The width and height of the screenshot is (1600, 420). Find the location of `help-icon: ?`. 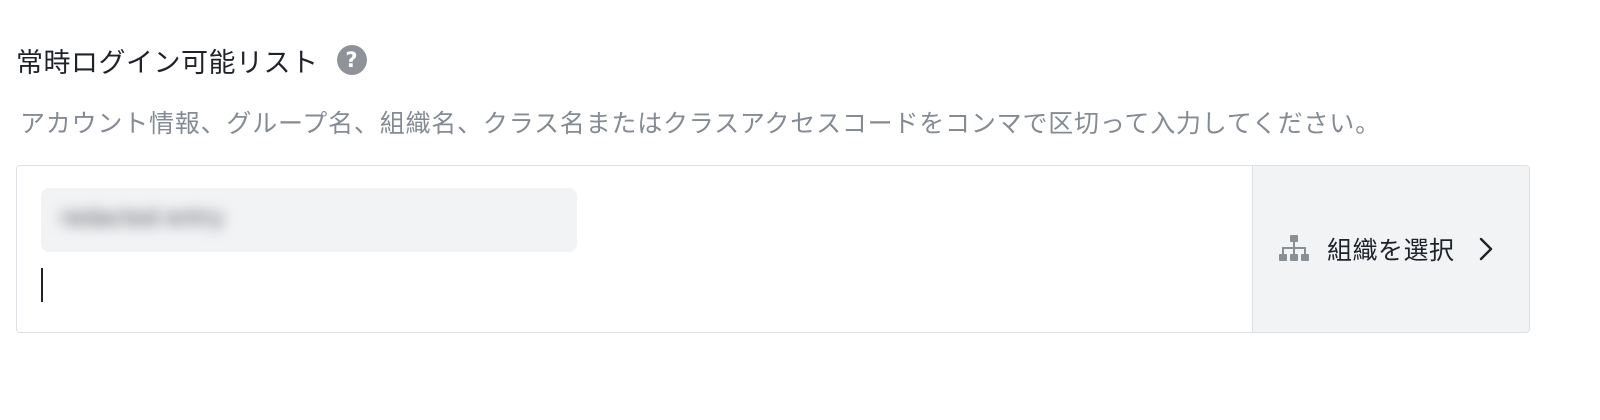

help-icon: ? is located at coordinates (351, 60).